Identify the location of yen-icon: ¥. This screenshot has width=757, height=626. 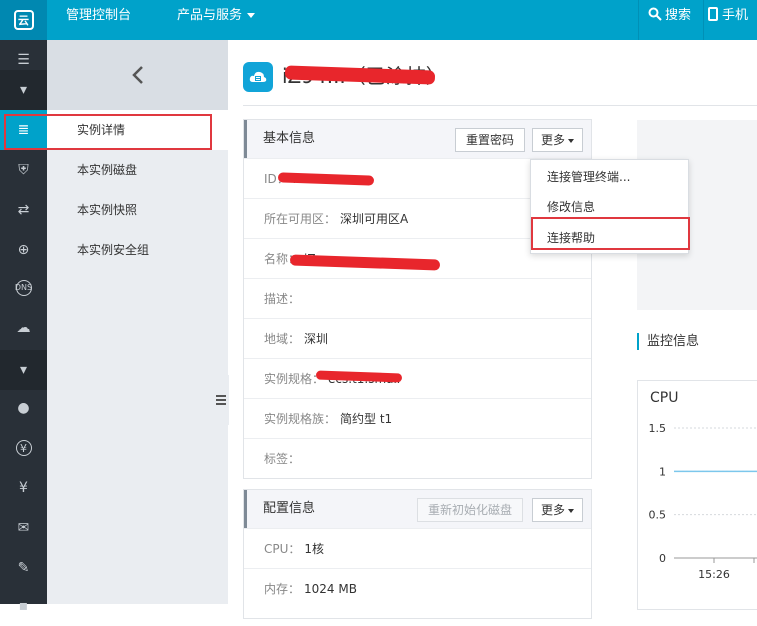
(23, 448).